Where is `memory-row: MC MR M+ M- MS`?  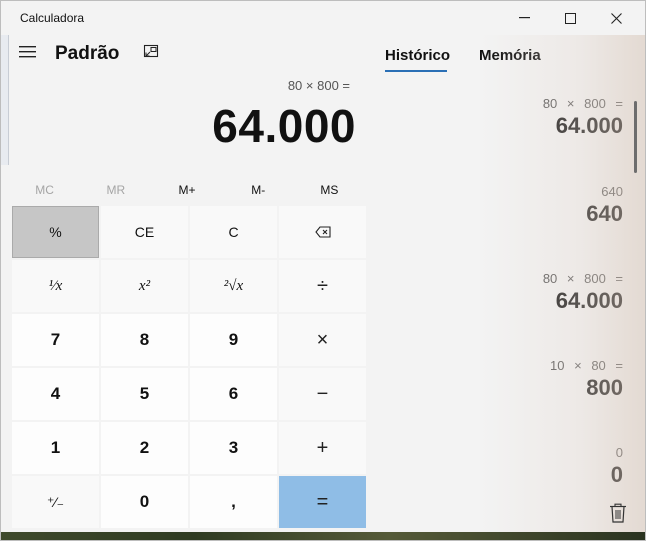 memory-row: MC MR M+ M- MS is located at coordinates (187, 190).